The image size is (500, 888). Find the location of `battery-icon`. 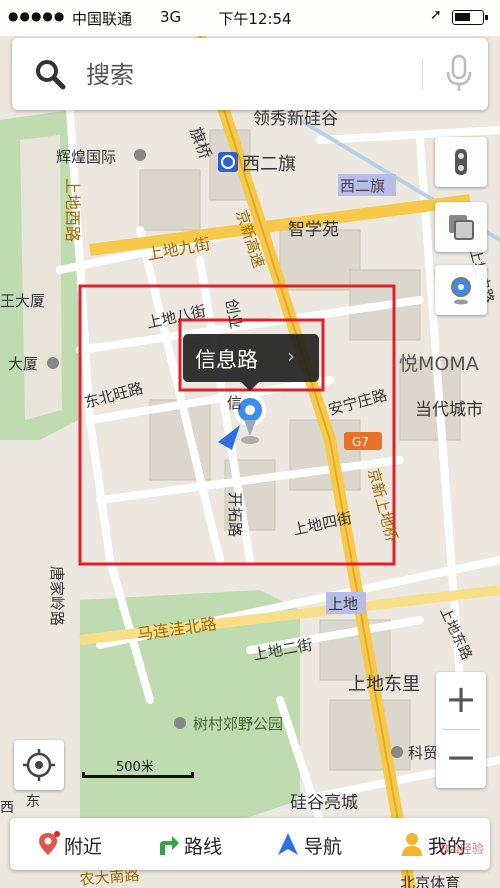

battery-icon is located at coordinates (470, 17).